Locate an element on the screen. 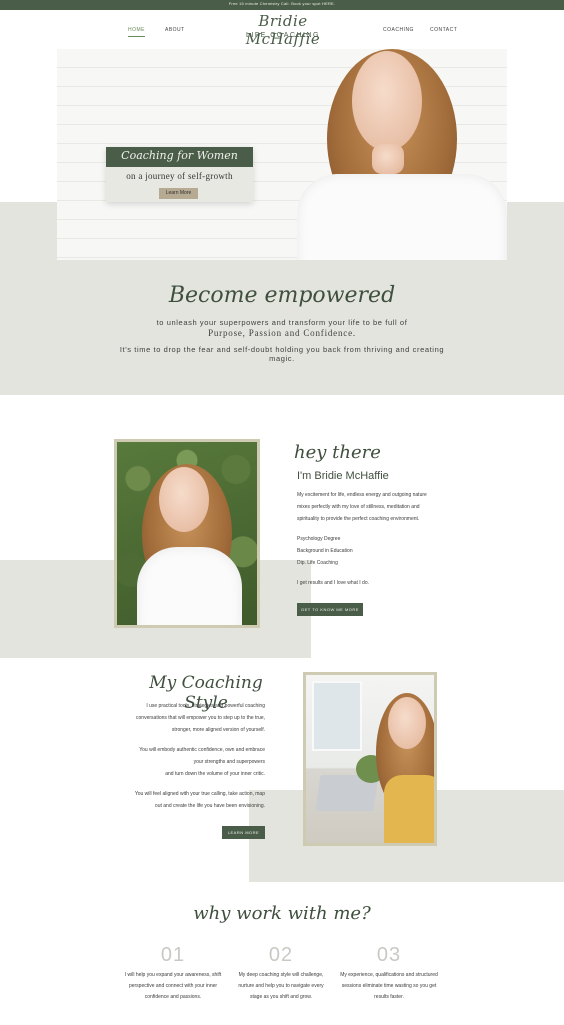  hero-photo is located at coordinates (402, 154).